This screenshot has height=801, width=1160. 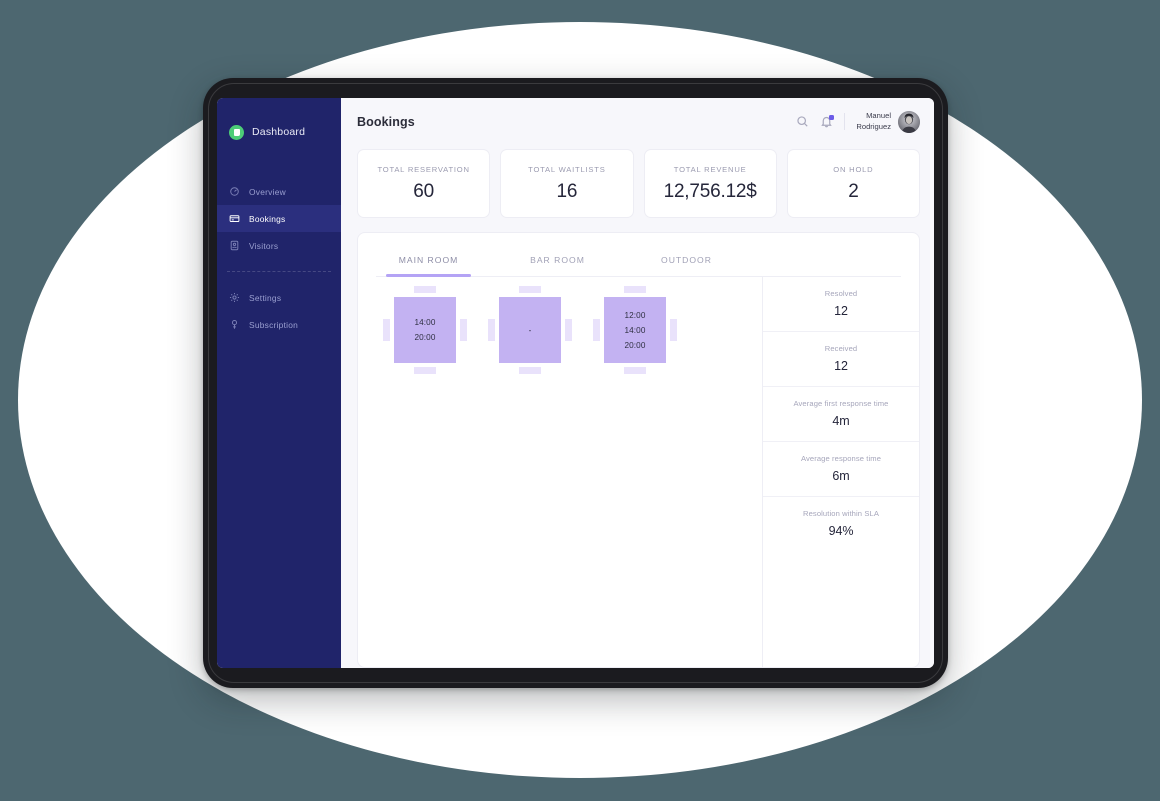 I want to click on sidebar-item-label: Overview, so click(x=267, y=191).